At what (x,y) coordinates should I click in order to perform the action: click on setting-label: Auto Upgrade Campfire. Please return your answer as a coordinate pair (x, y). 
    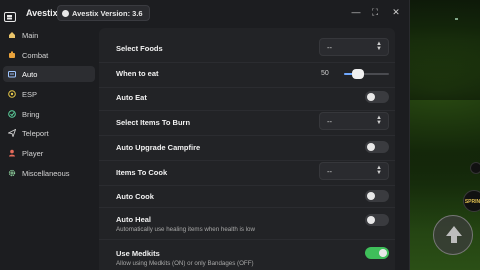
    Looking at the image, I should click on (158, 147).